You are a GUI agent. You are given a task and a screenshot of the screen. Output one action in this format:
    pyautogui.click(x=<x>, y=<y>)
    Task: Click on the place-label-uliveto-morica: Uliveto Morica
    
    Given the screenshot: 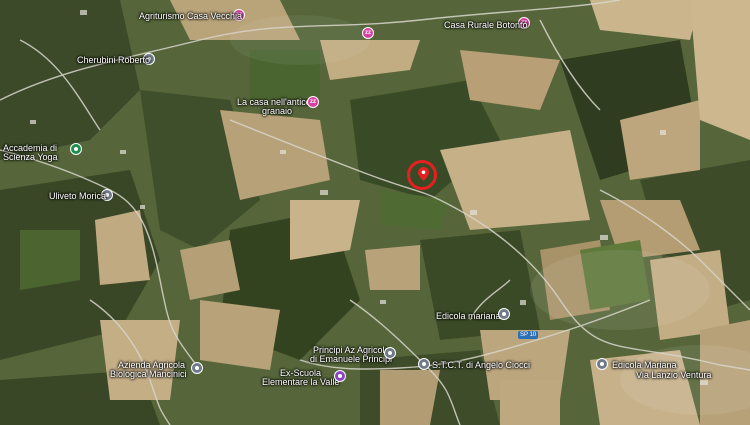 What is the action you would take?
    pyautogui.click(x=77, y=196)
    